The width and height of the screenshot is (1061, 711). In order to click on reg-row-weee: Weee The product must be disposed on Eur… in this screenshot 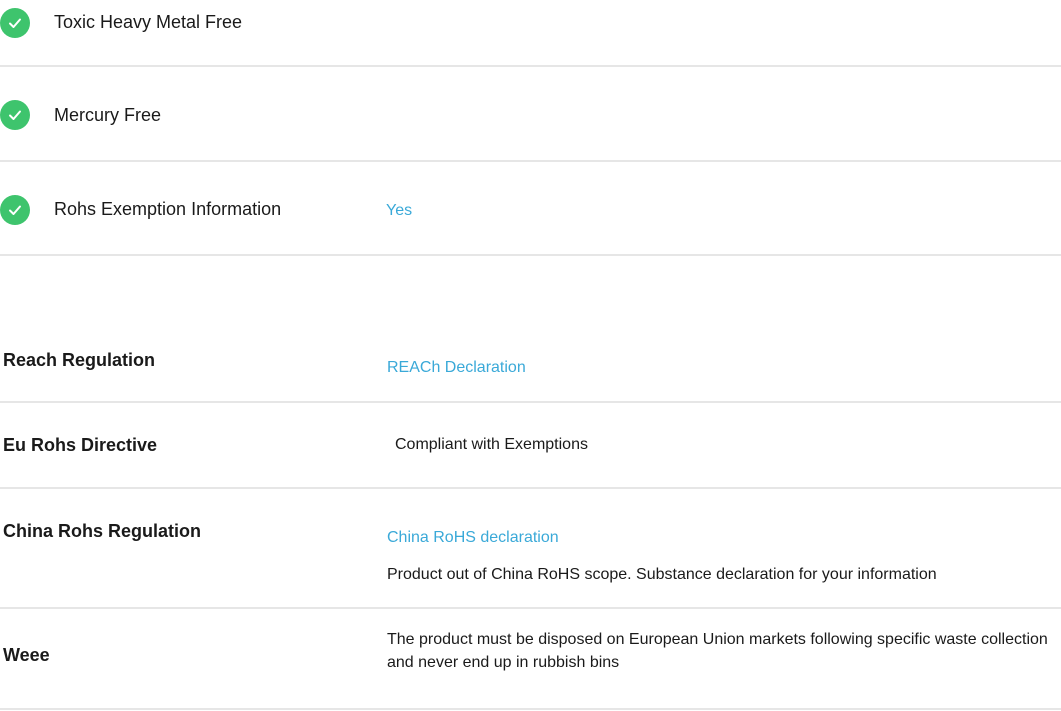, I will do `click(530, 659)`.